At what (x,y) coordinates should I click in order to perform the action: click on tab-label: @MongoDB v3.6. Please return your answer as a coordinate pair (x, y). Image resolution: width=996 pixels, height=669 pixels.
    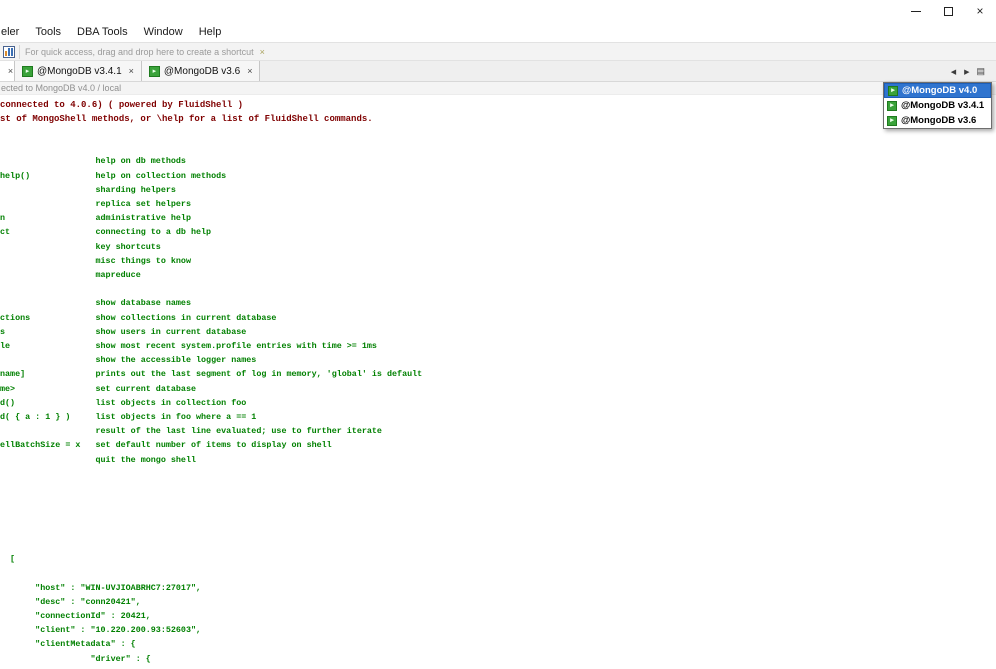
    Looking at the image, I should click on (202, 71).